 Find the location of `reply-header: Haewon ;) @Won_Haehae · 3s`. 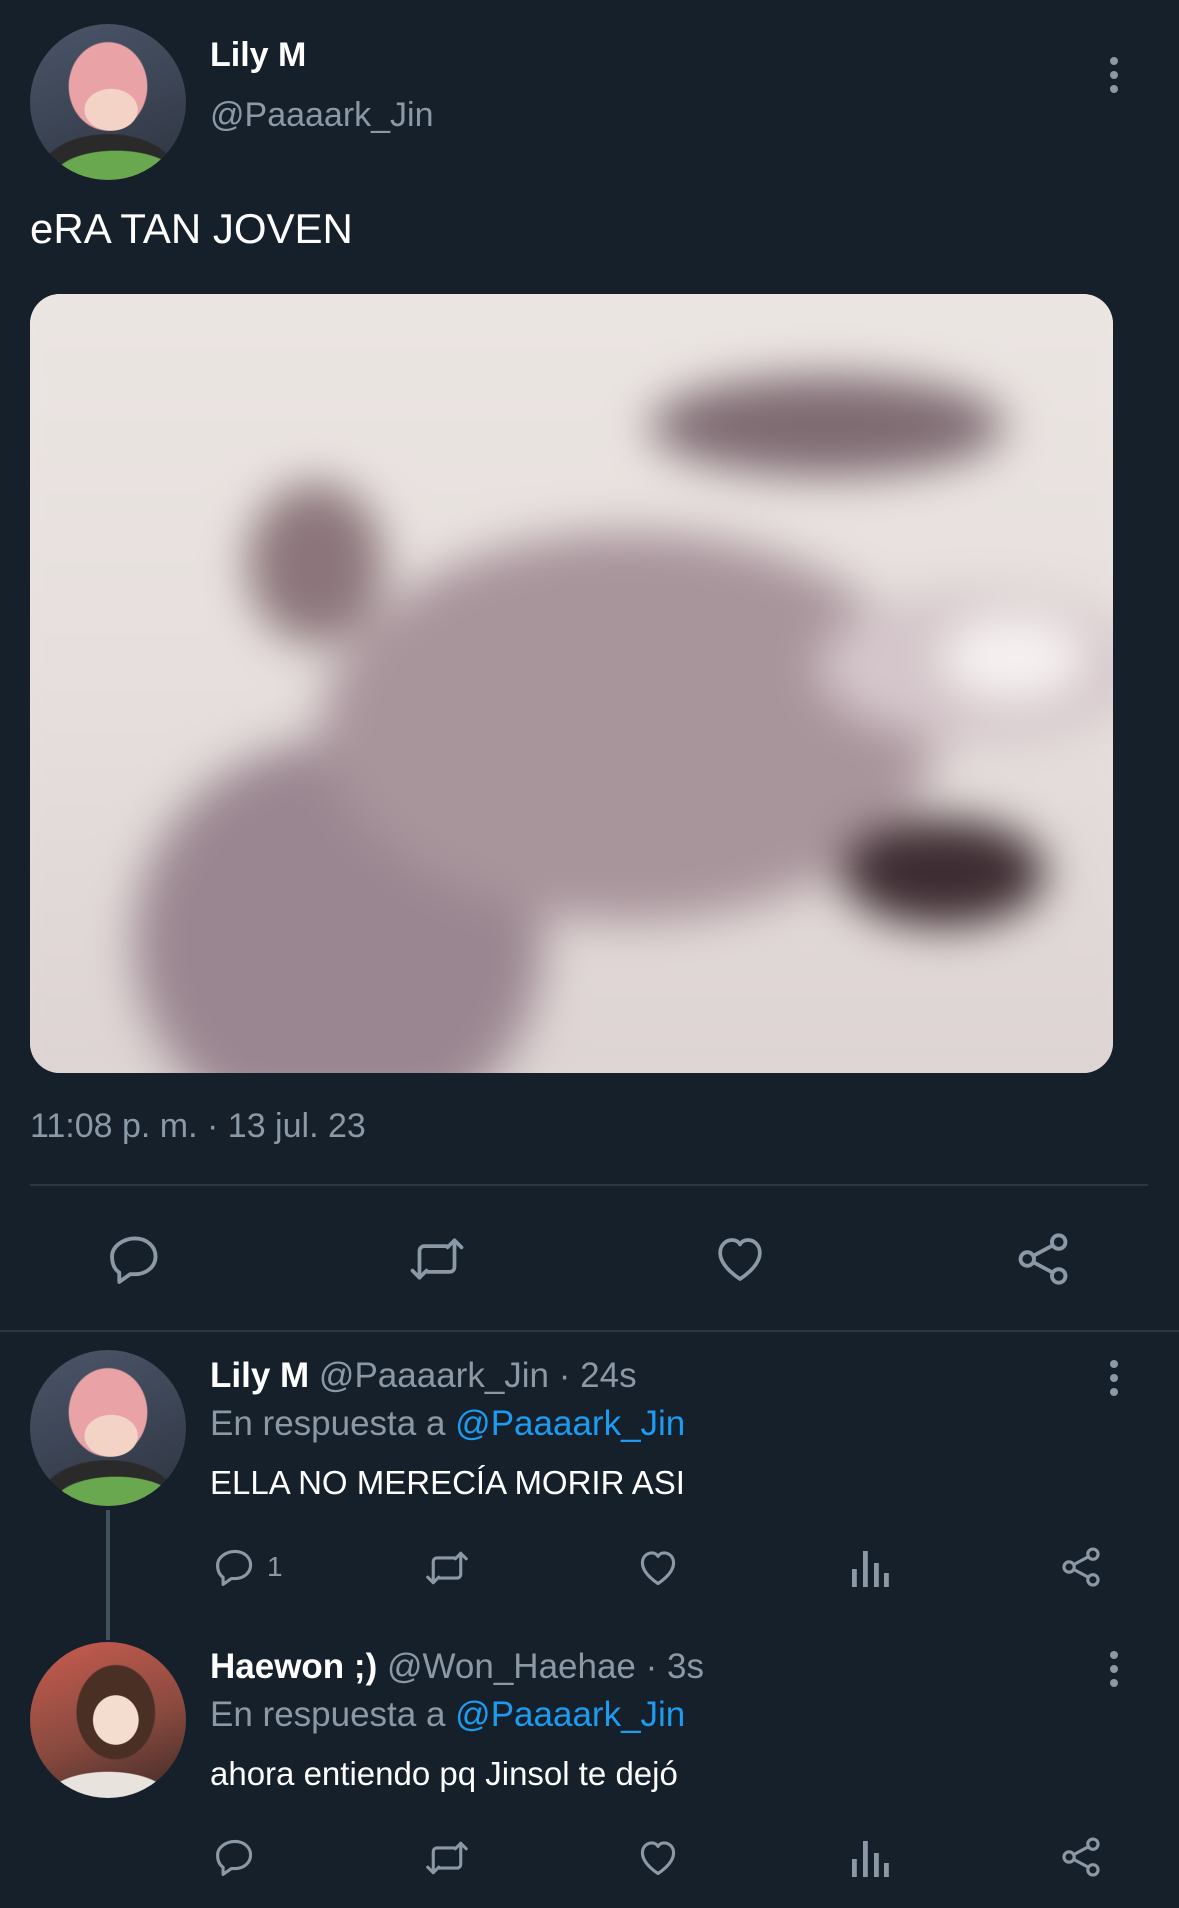

reply-header: Haewon ;) @Won_Haehae · 3s is located at coordinates (457, 1667).